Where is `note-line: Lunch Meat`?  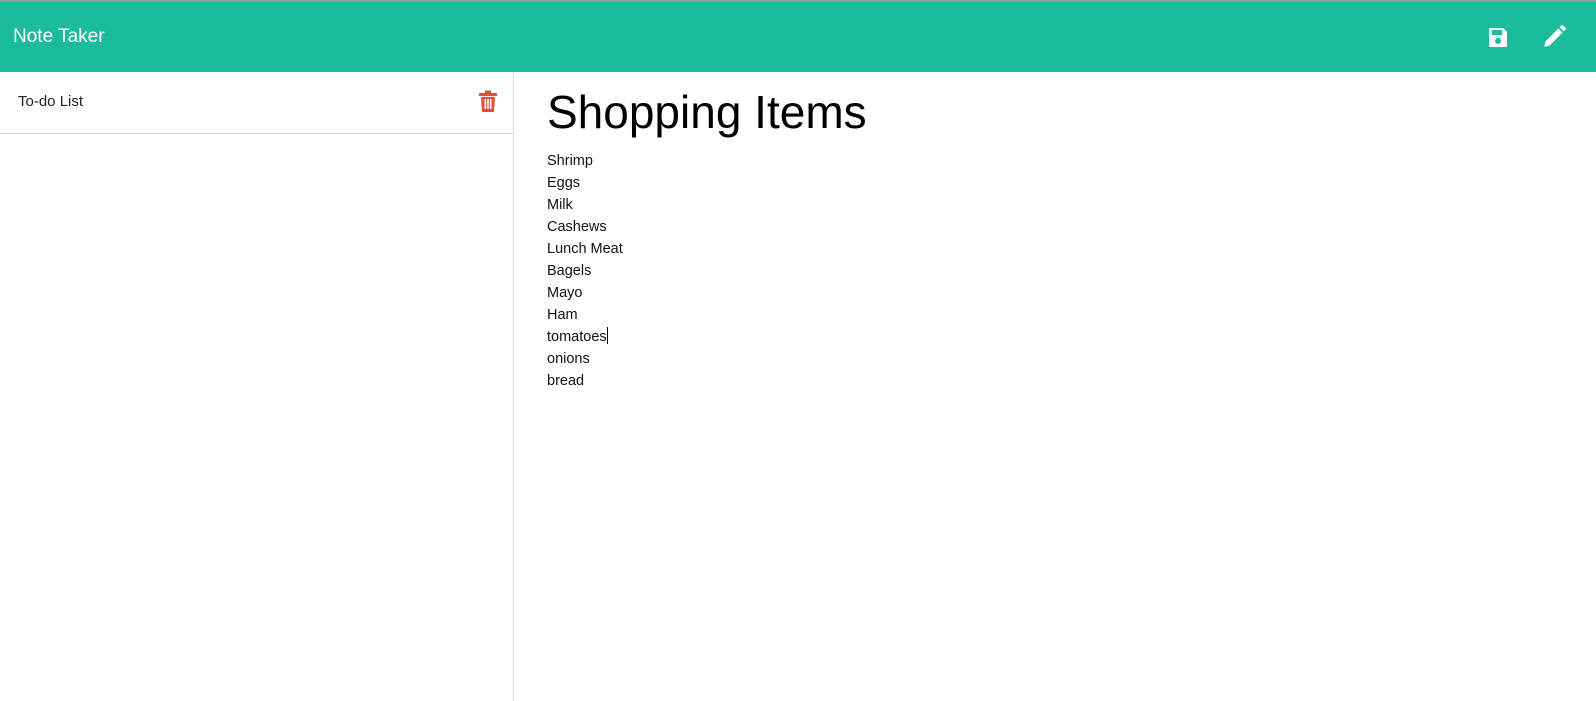
note-line: Lunch Meat is located at coordinates (585, 249).